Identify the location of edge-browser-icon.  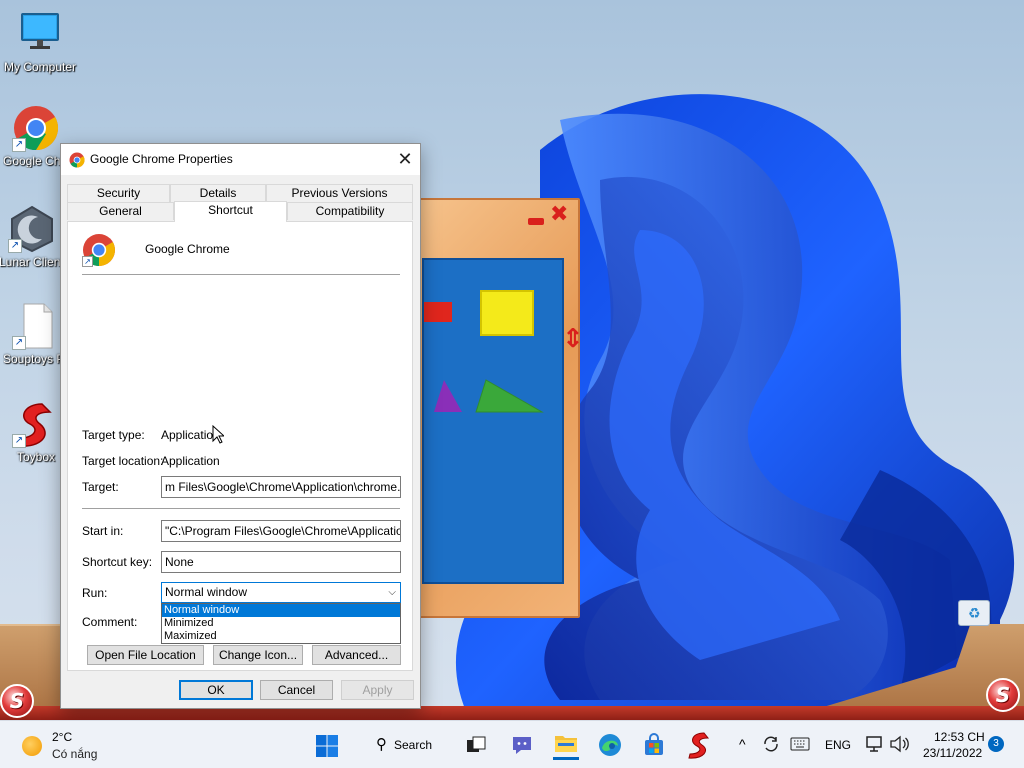
(610, 745).